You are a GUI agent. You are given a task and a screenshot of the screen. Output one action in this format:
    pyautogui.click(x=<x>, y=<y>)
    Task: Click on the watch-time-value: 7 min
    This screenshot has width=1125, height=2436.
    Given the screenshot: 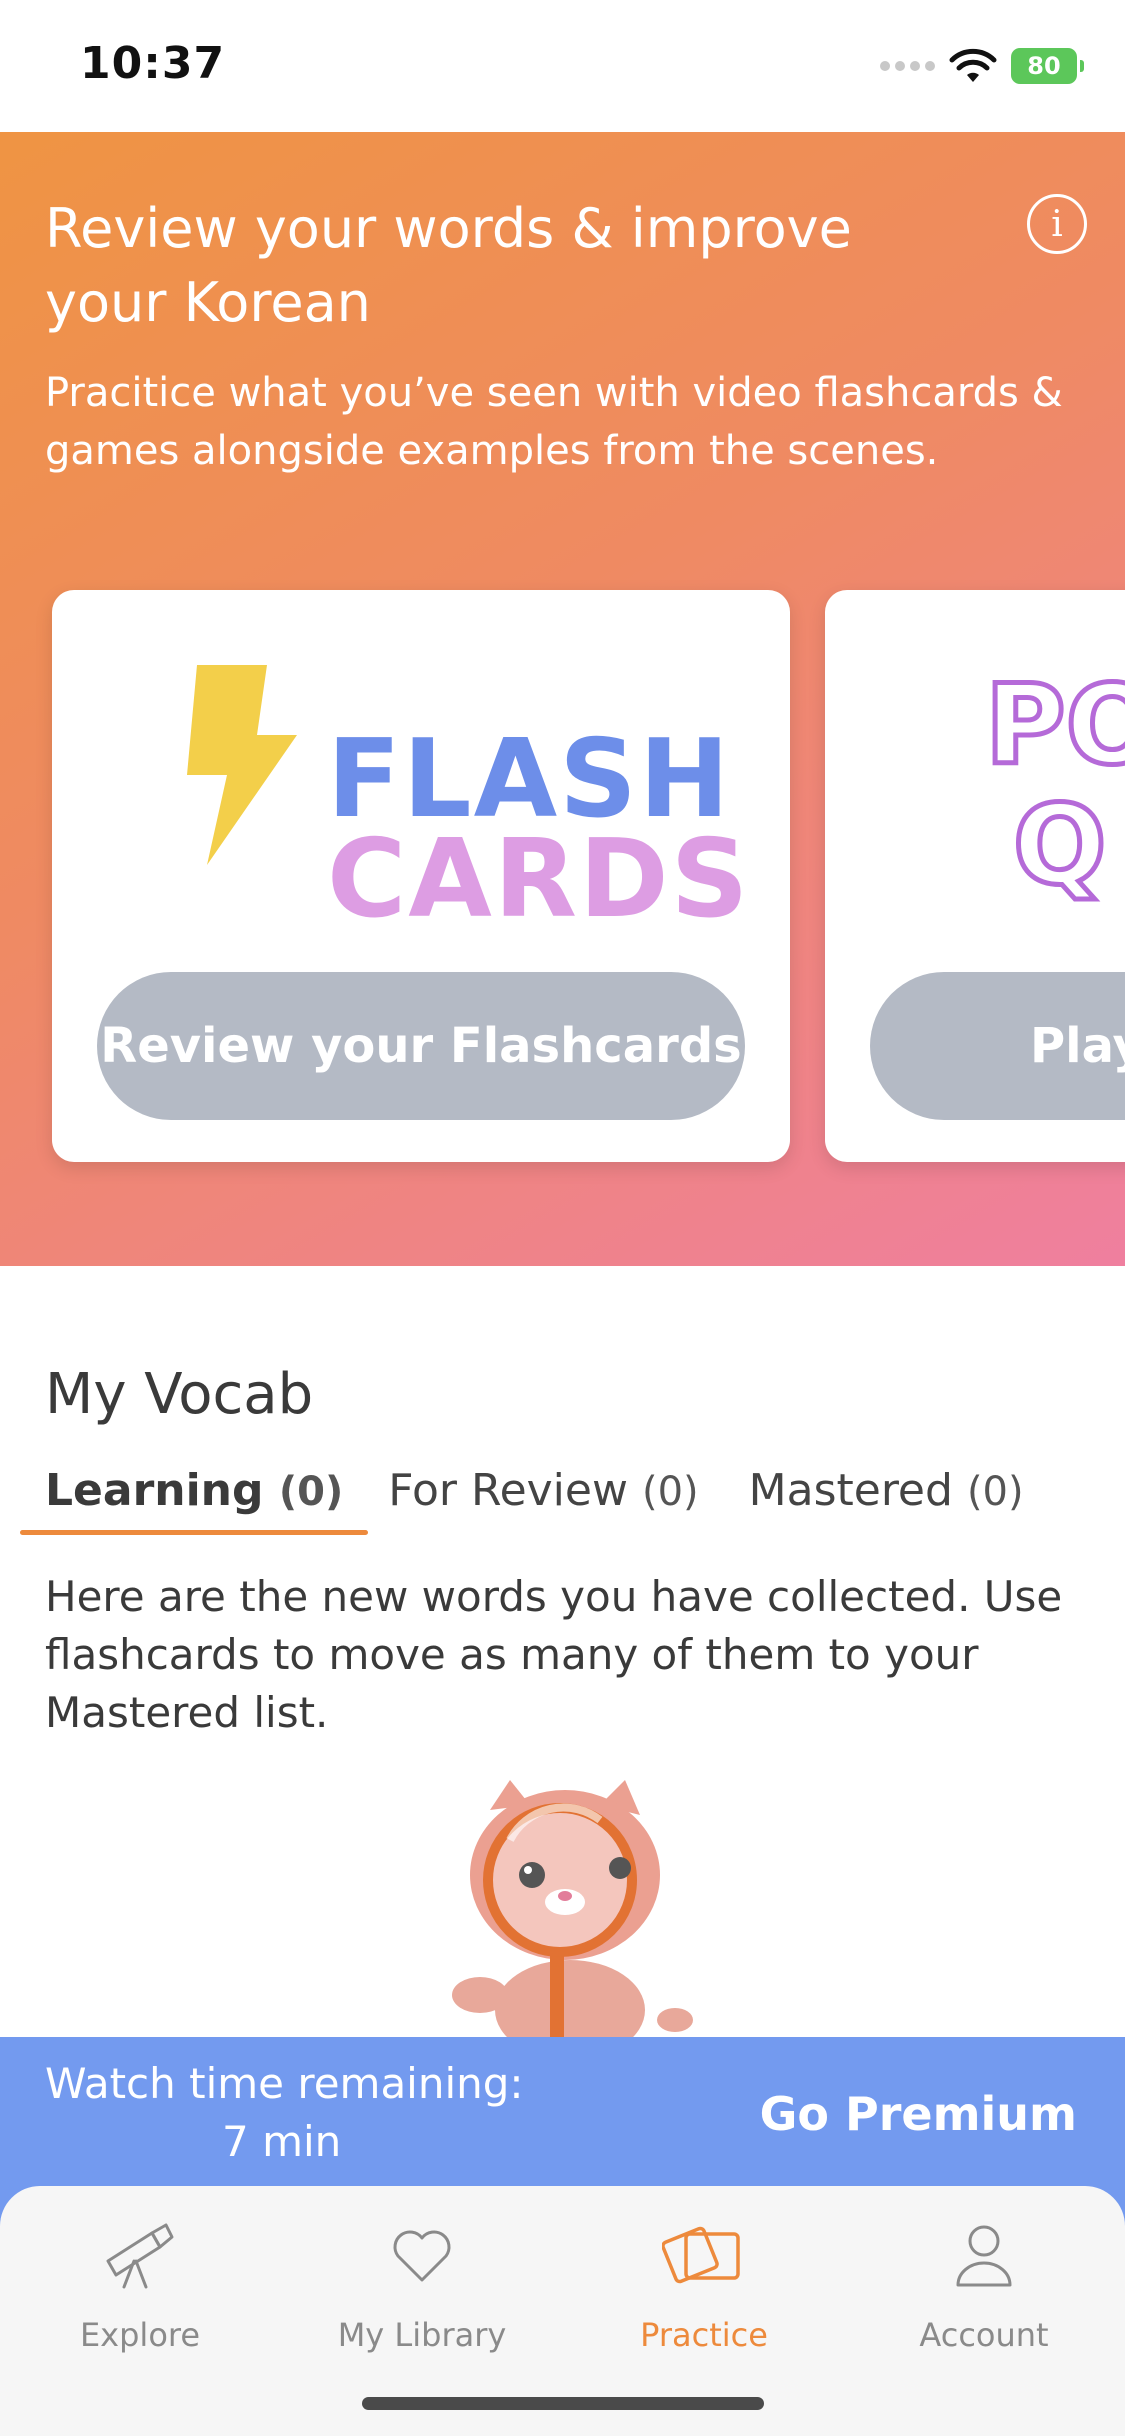 What is the action you would take?
    pyautogui.click(x=282, y=2141)
    